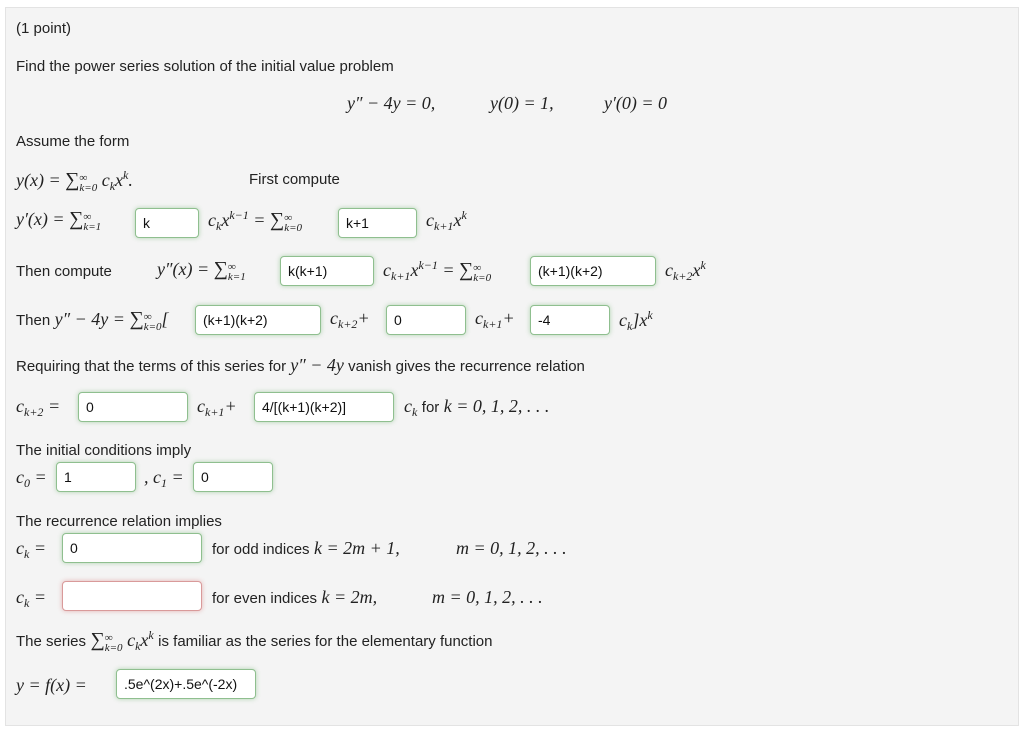 This screenshot has height=736, width=1024. What do you see at coordinates (391, 103) in the screenshot?
I see `ode-equation: y″ − 4y = 0,` at bounding box center [391, 103].